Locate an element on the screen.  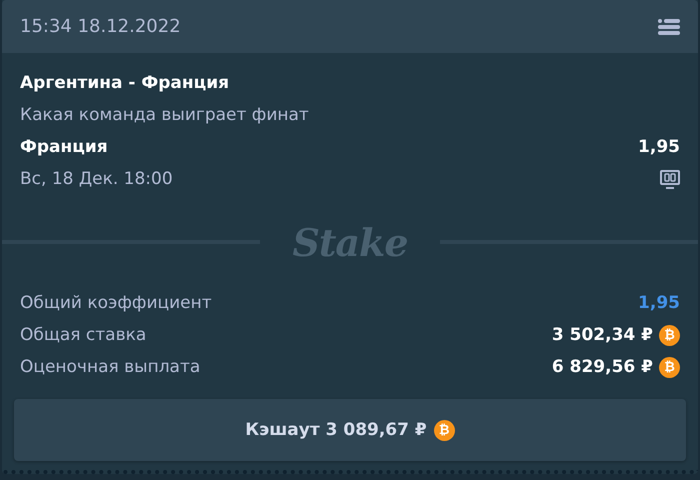
summary-label: Общий коэффициент is located at coordinates (116, 303).